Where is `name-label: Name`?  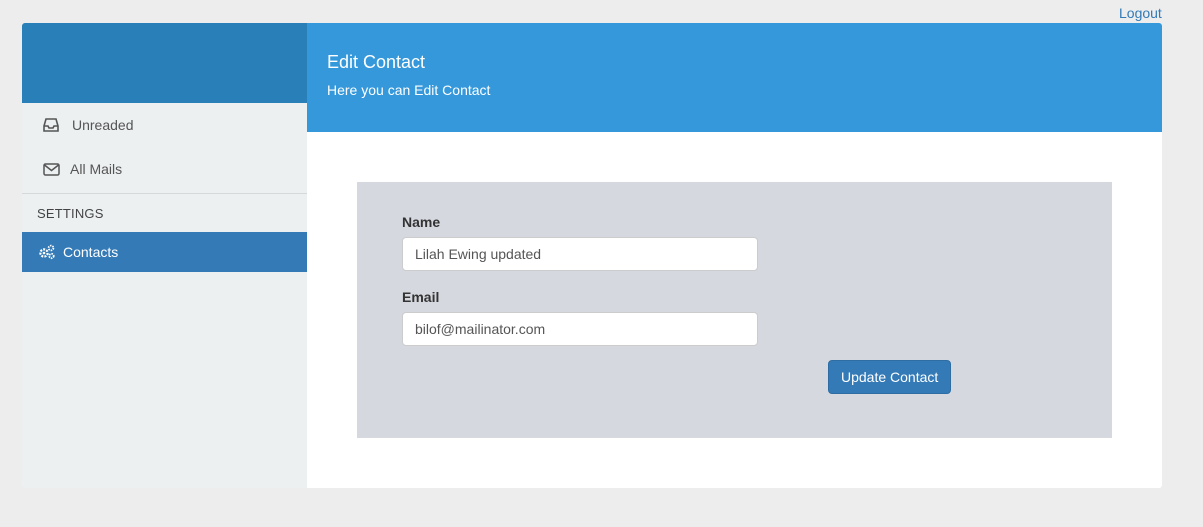
name-label: Name is located at coordinates (421, 222).